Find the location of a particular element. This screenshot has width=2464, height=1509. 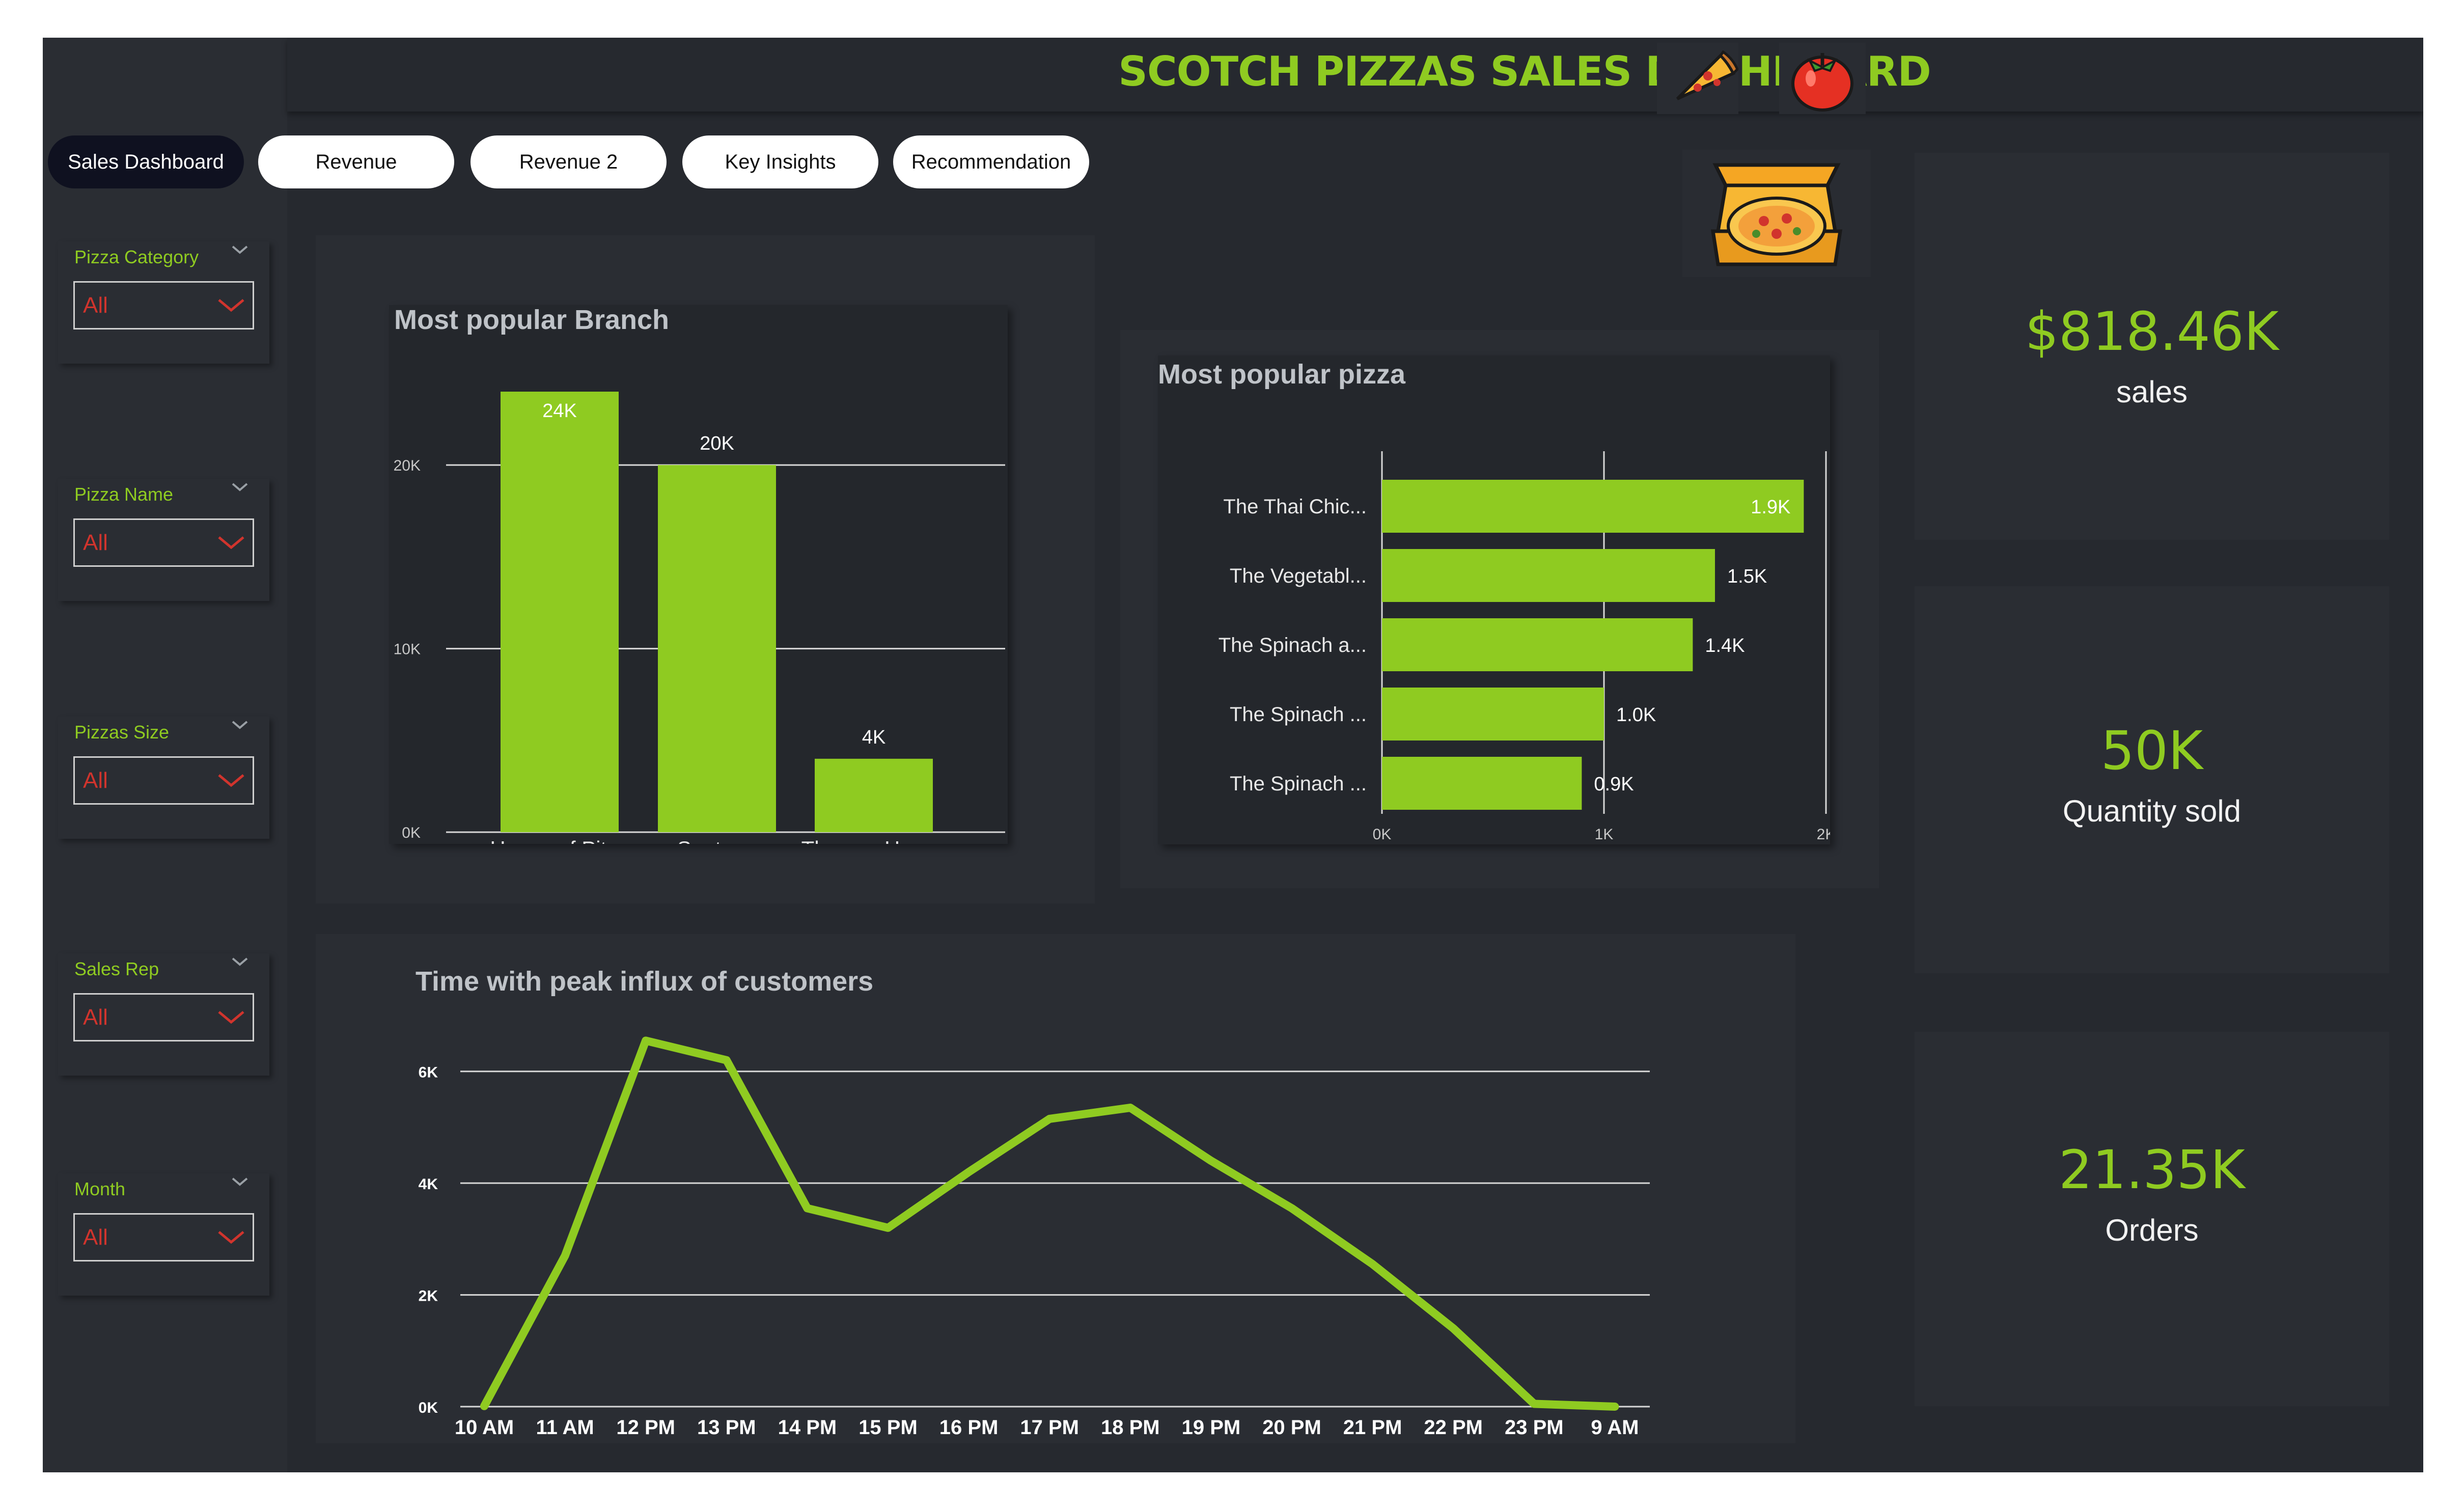

y-tick-label: 20K is located at coordinates (407, 466).